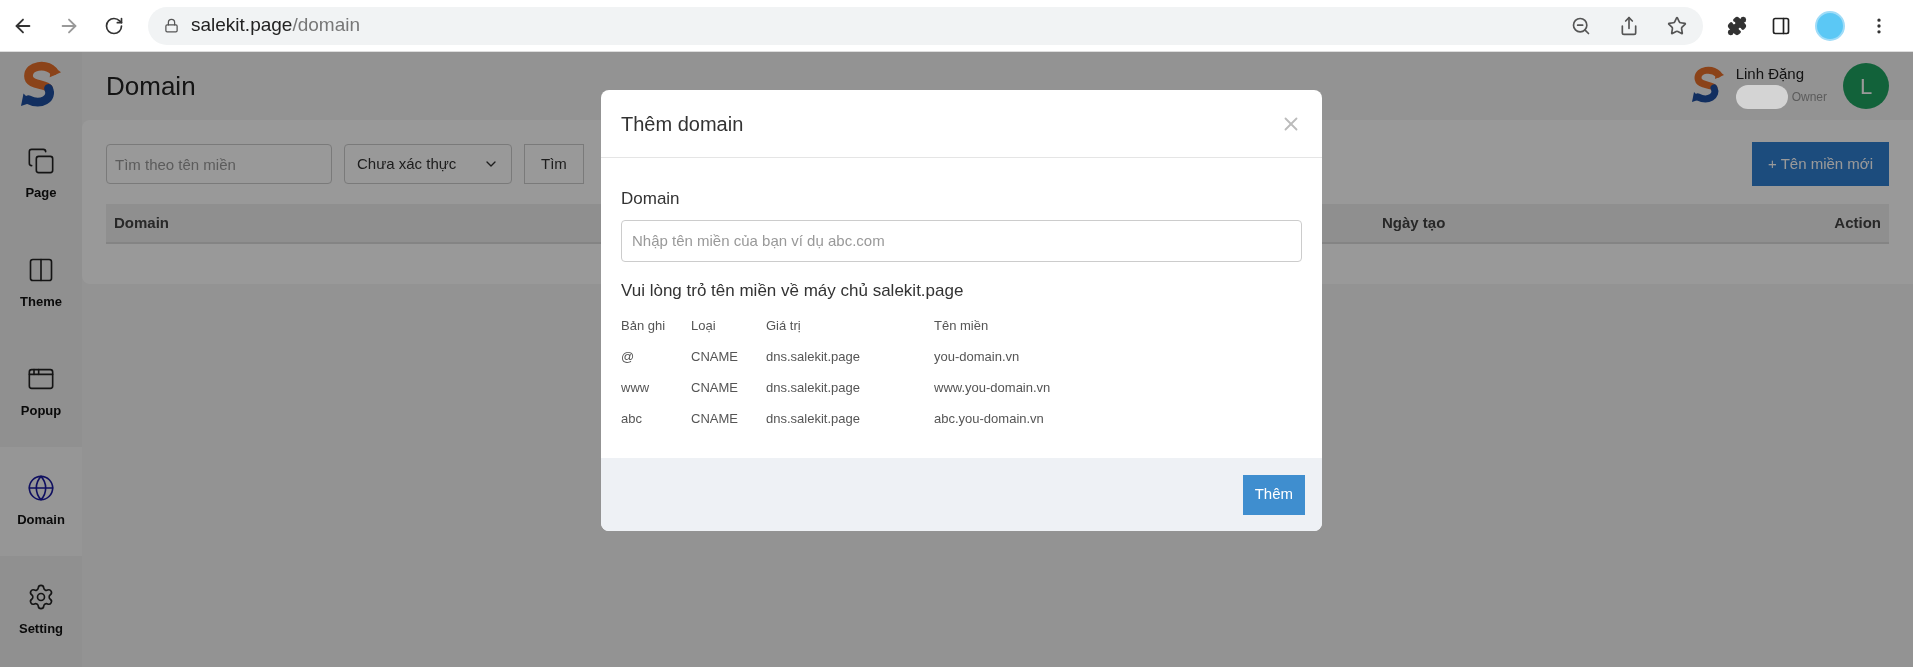 The image size is (1913, 667). What do you see at coordinates (1781, 25) in the screenshot?
I see `side-panel-icon` at bounding box center [1781, 25].